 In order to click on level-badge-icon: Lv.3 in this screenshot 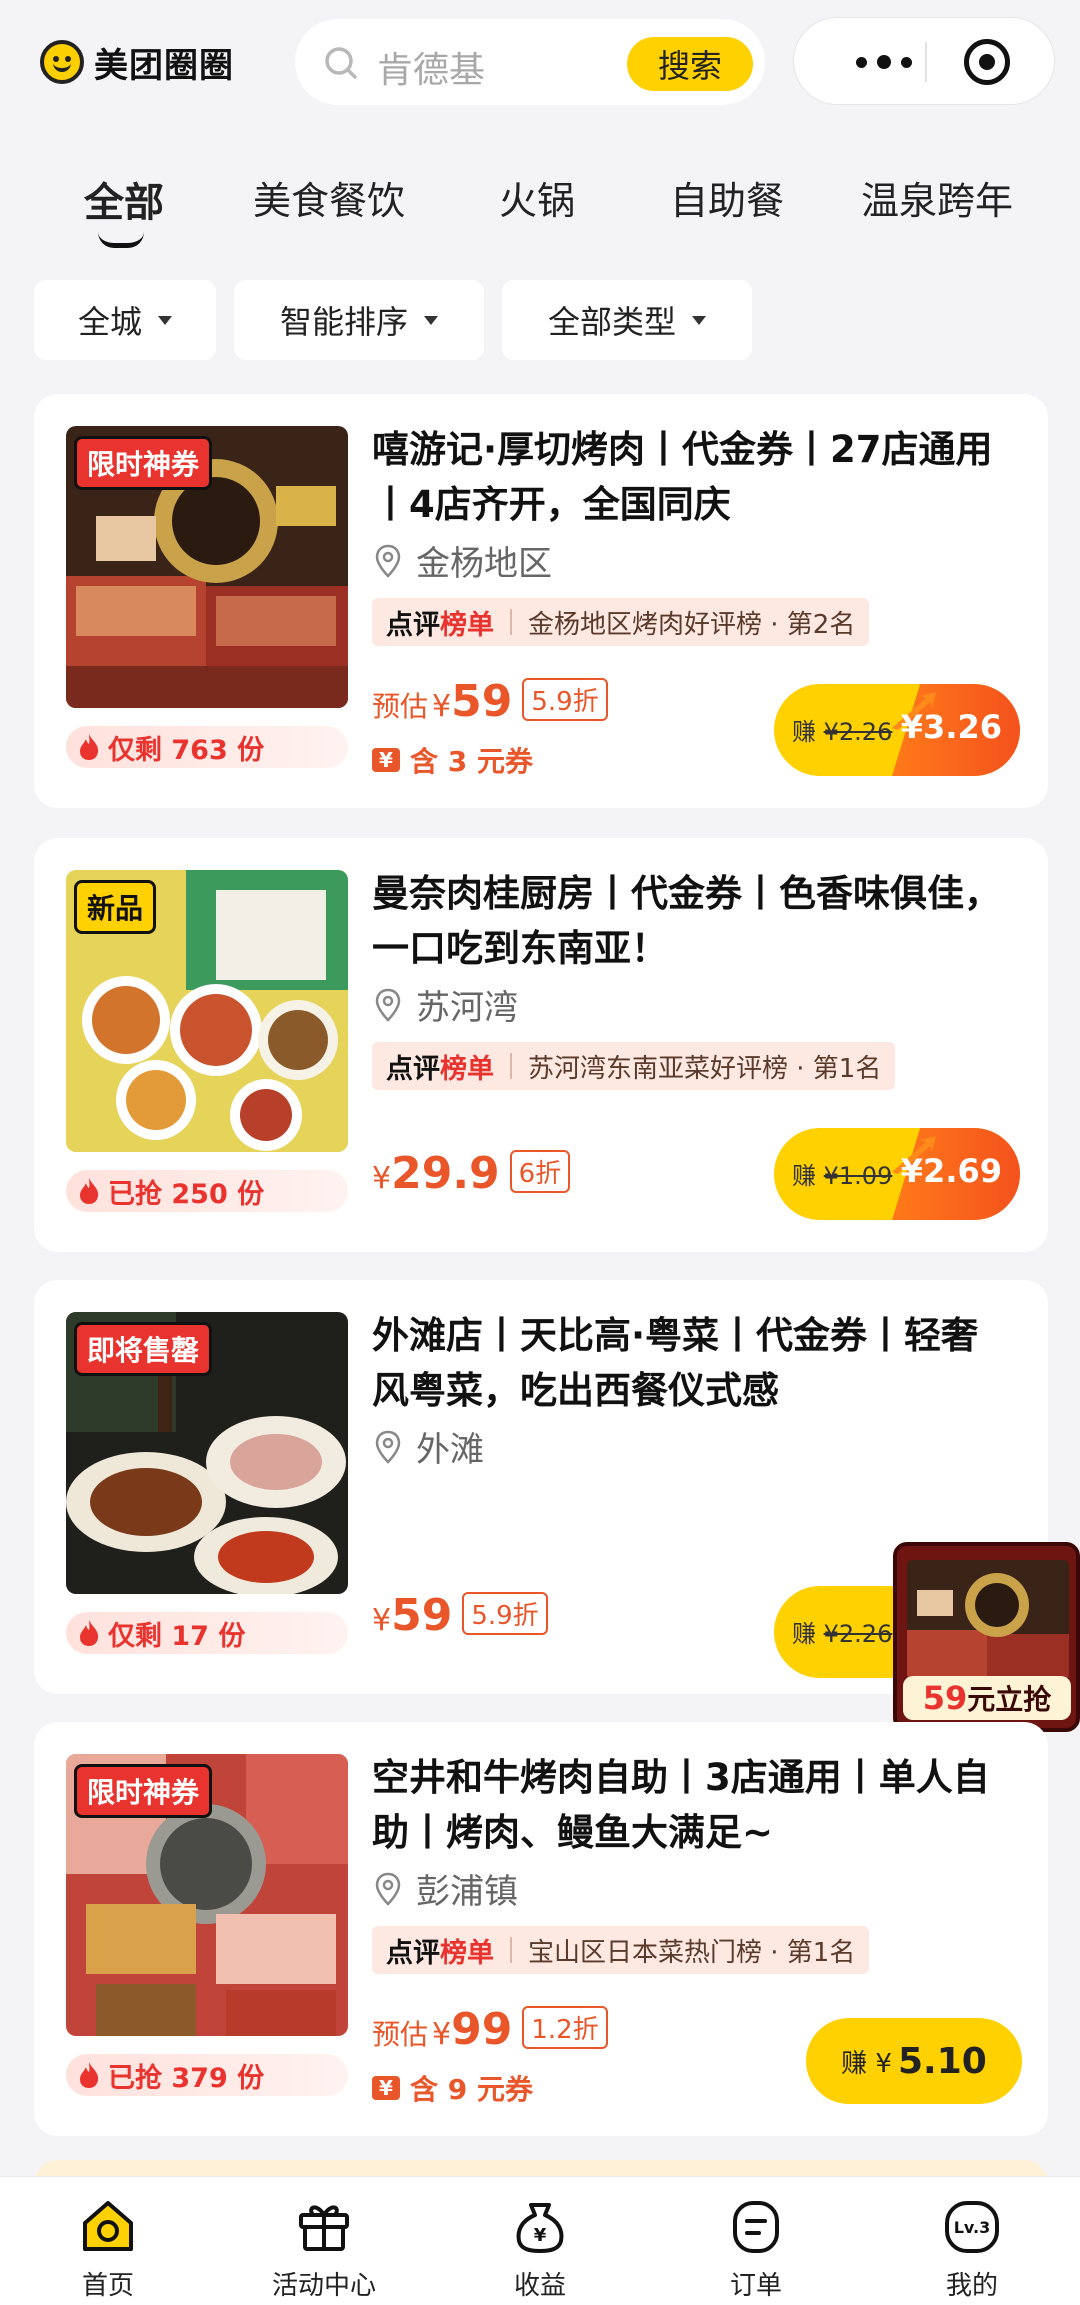, I will do `click(972, 2227)`.